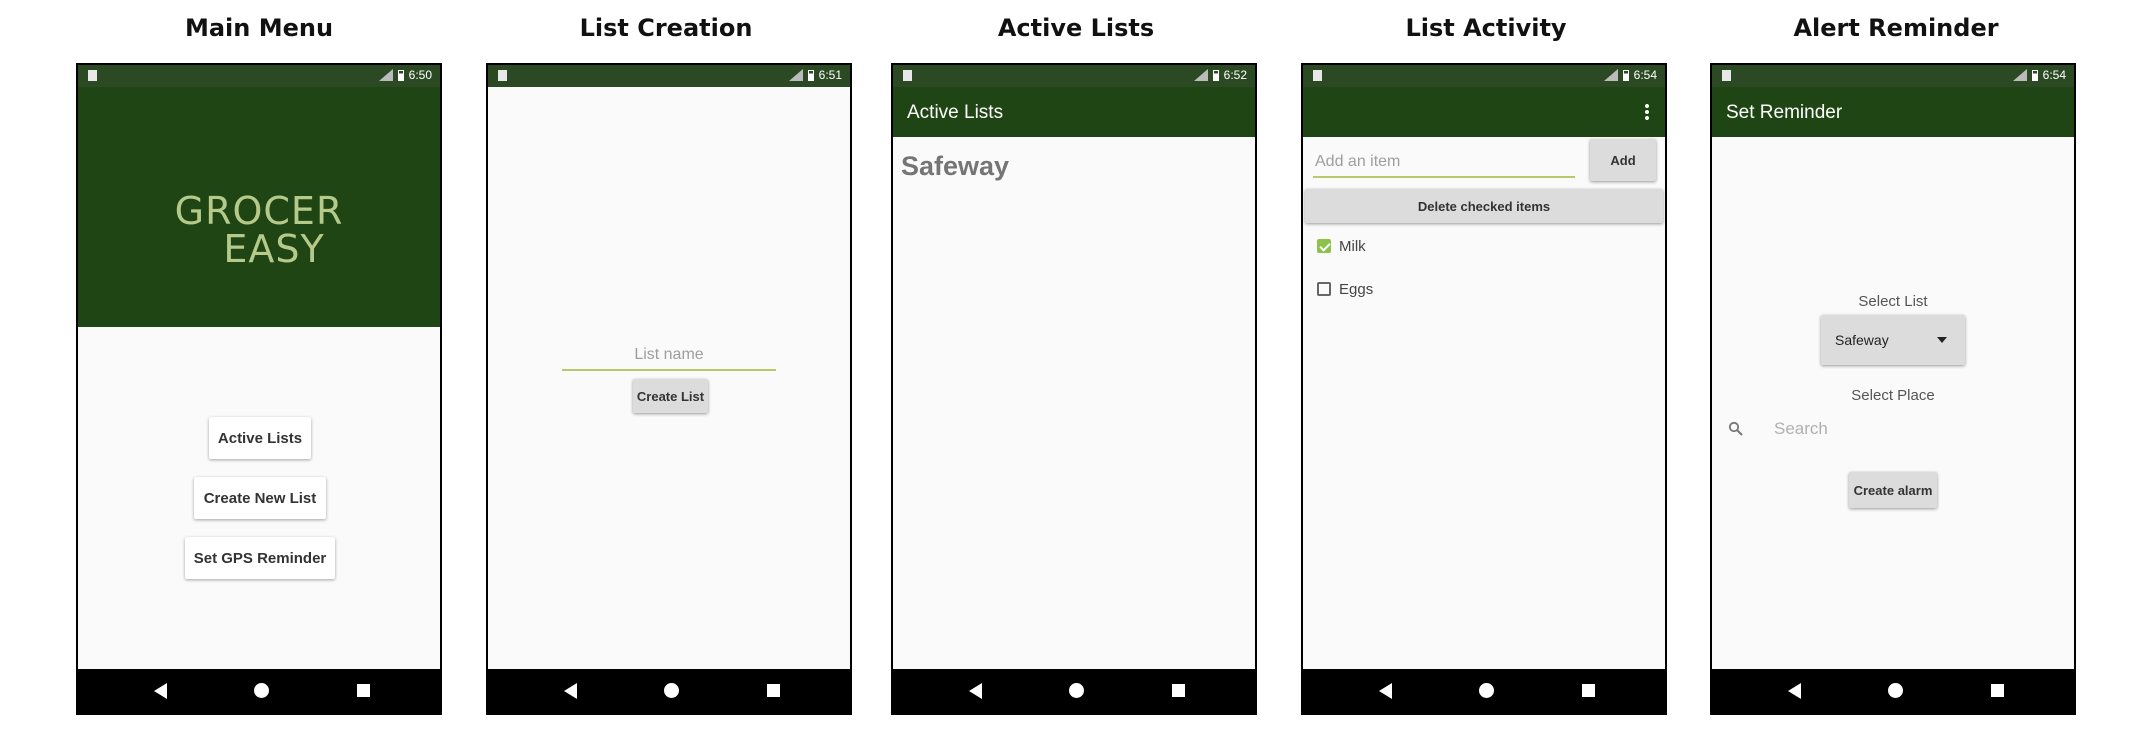 This screenshot has width=2148, height=743. I want to click on place-search-input: Search, so click(1801, 429).